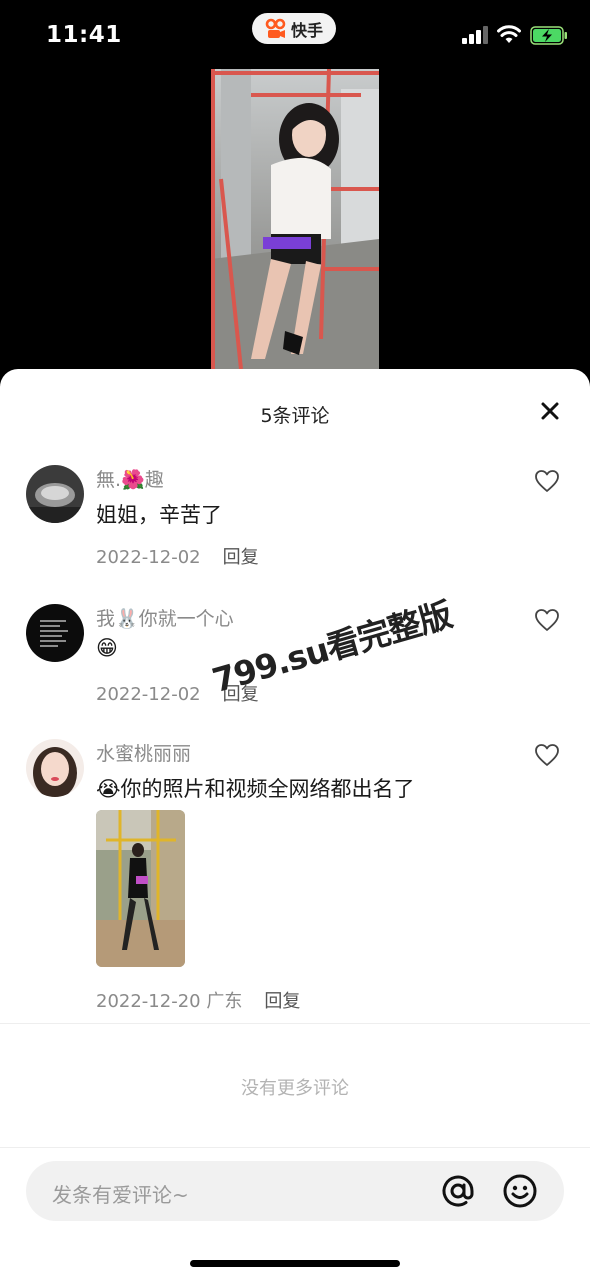 The width and height of the screenshot is (590, 1280). I want to click on status-time: 11:41, so click(84, 35).